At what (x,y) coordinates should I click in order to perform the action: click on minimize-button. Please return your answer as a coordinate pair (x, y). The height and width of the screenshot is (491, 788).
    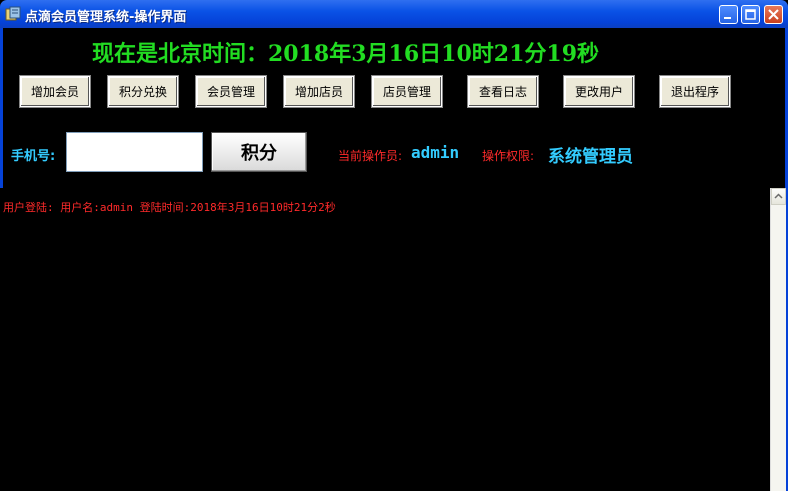
    Looking at the image, I should click on (728, 14).